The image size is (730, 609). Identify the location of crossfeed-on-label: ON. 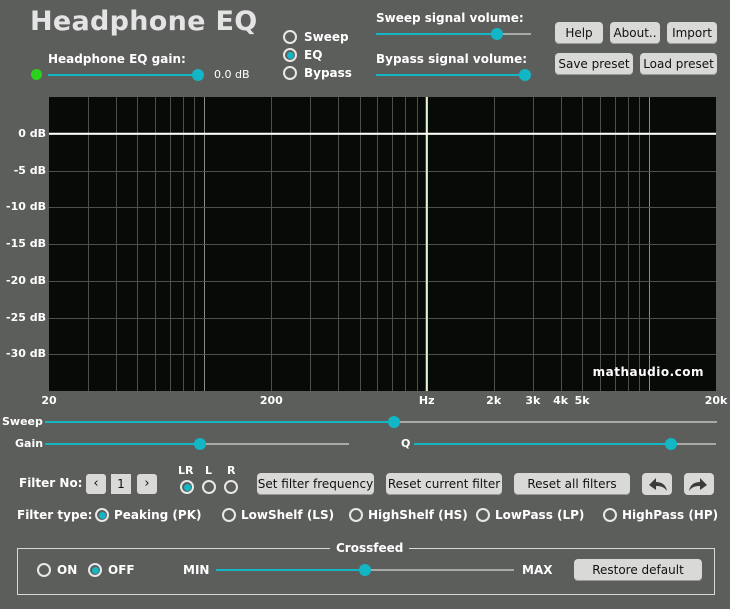
(67, 570).